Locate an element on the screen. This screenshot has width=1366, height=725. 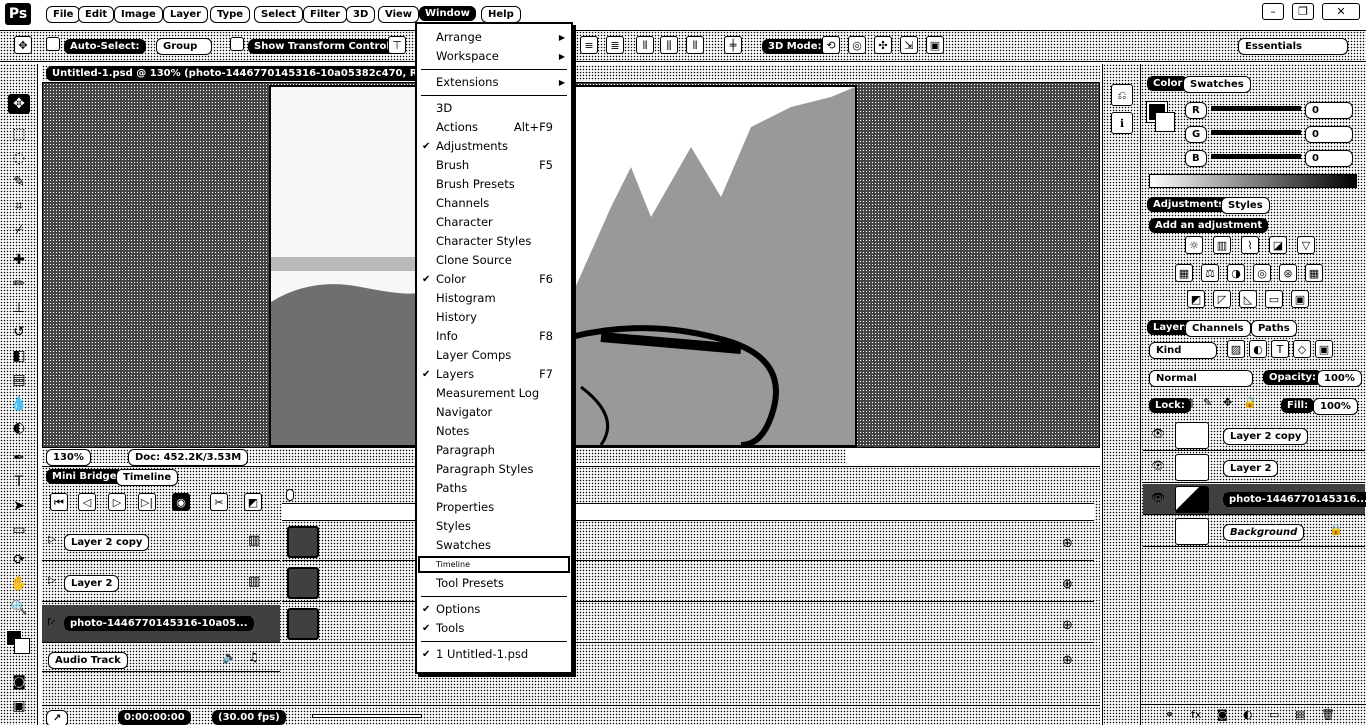
color-ramp is located at coordinates (1253, 181).